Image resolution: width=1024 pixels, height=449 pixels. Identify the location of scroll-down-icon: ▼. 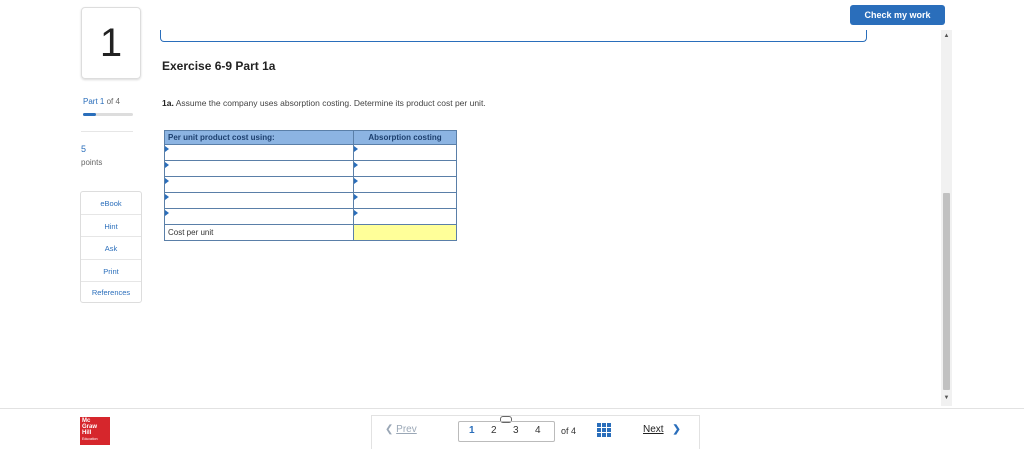
(946, 398).